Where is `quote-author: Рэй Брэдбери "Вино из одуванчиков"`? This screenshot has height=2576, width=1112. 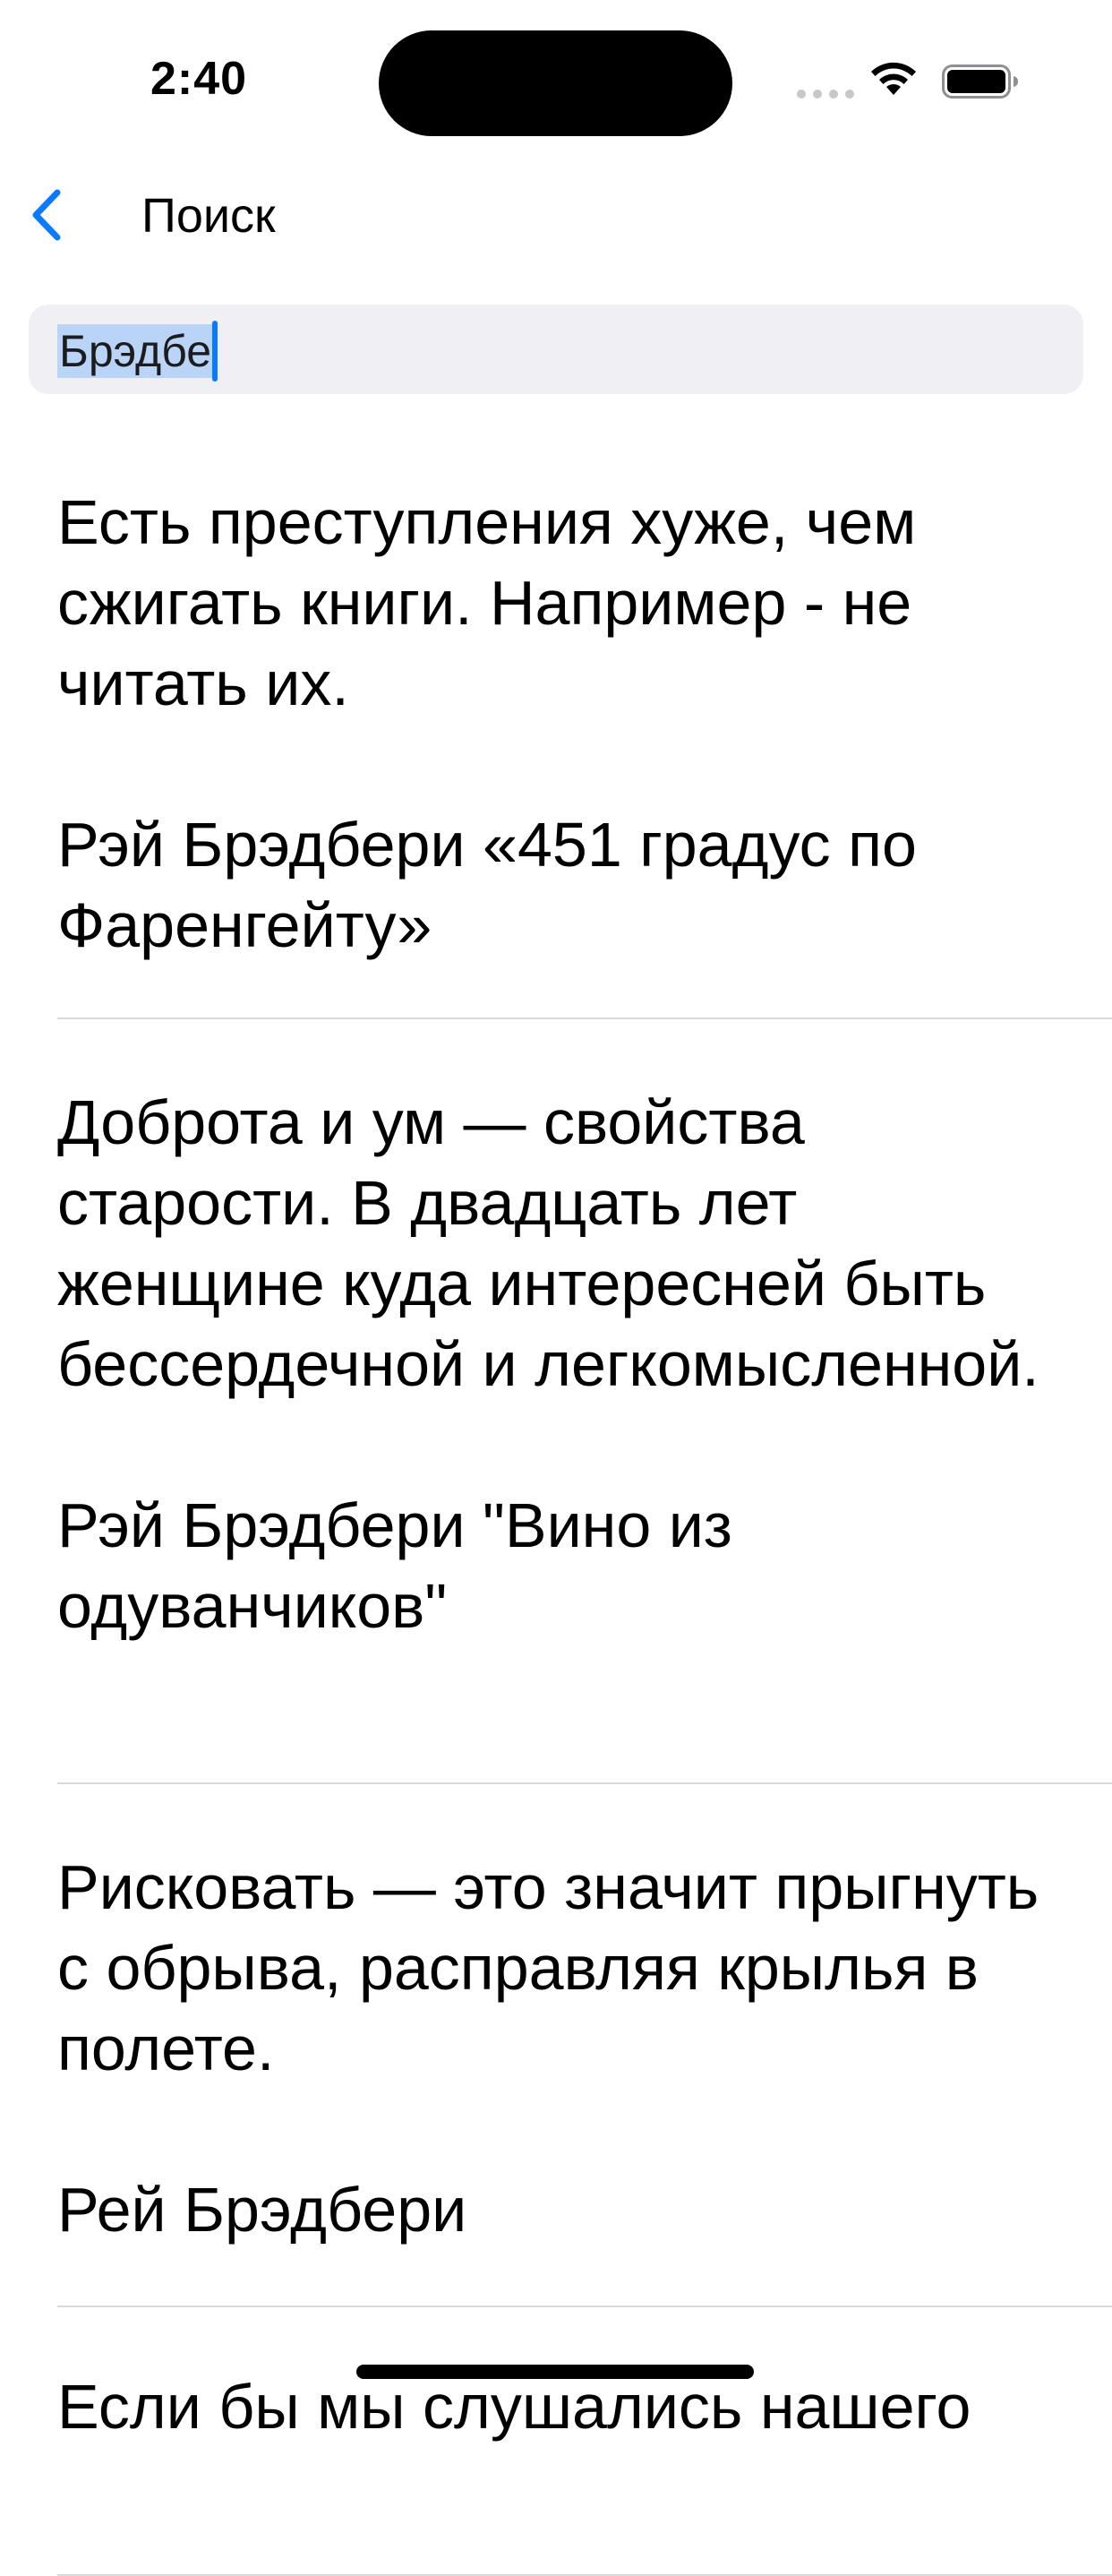 quote-author: Рэй Брэдбери "Вино из одуванчиков" is located at coordinates (394, 1565).